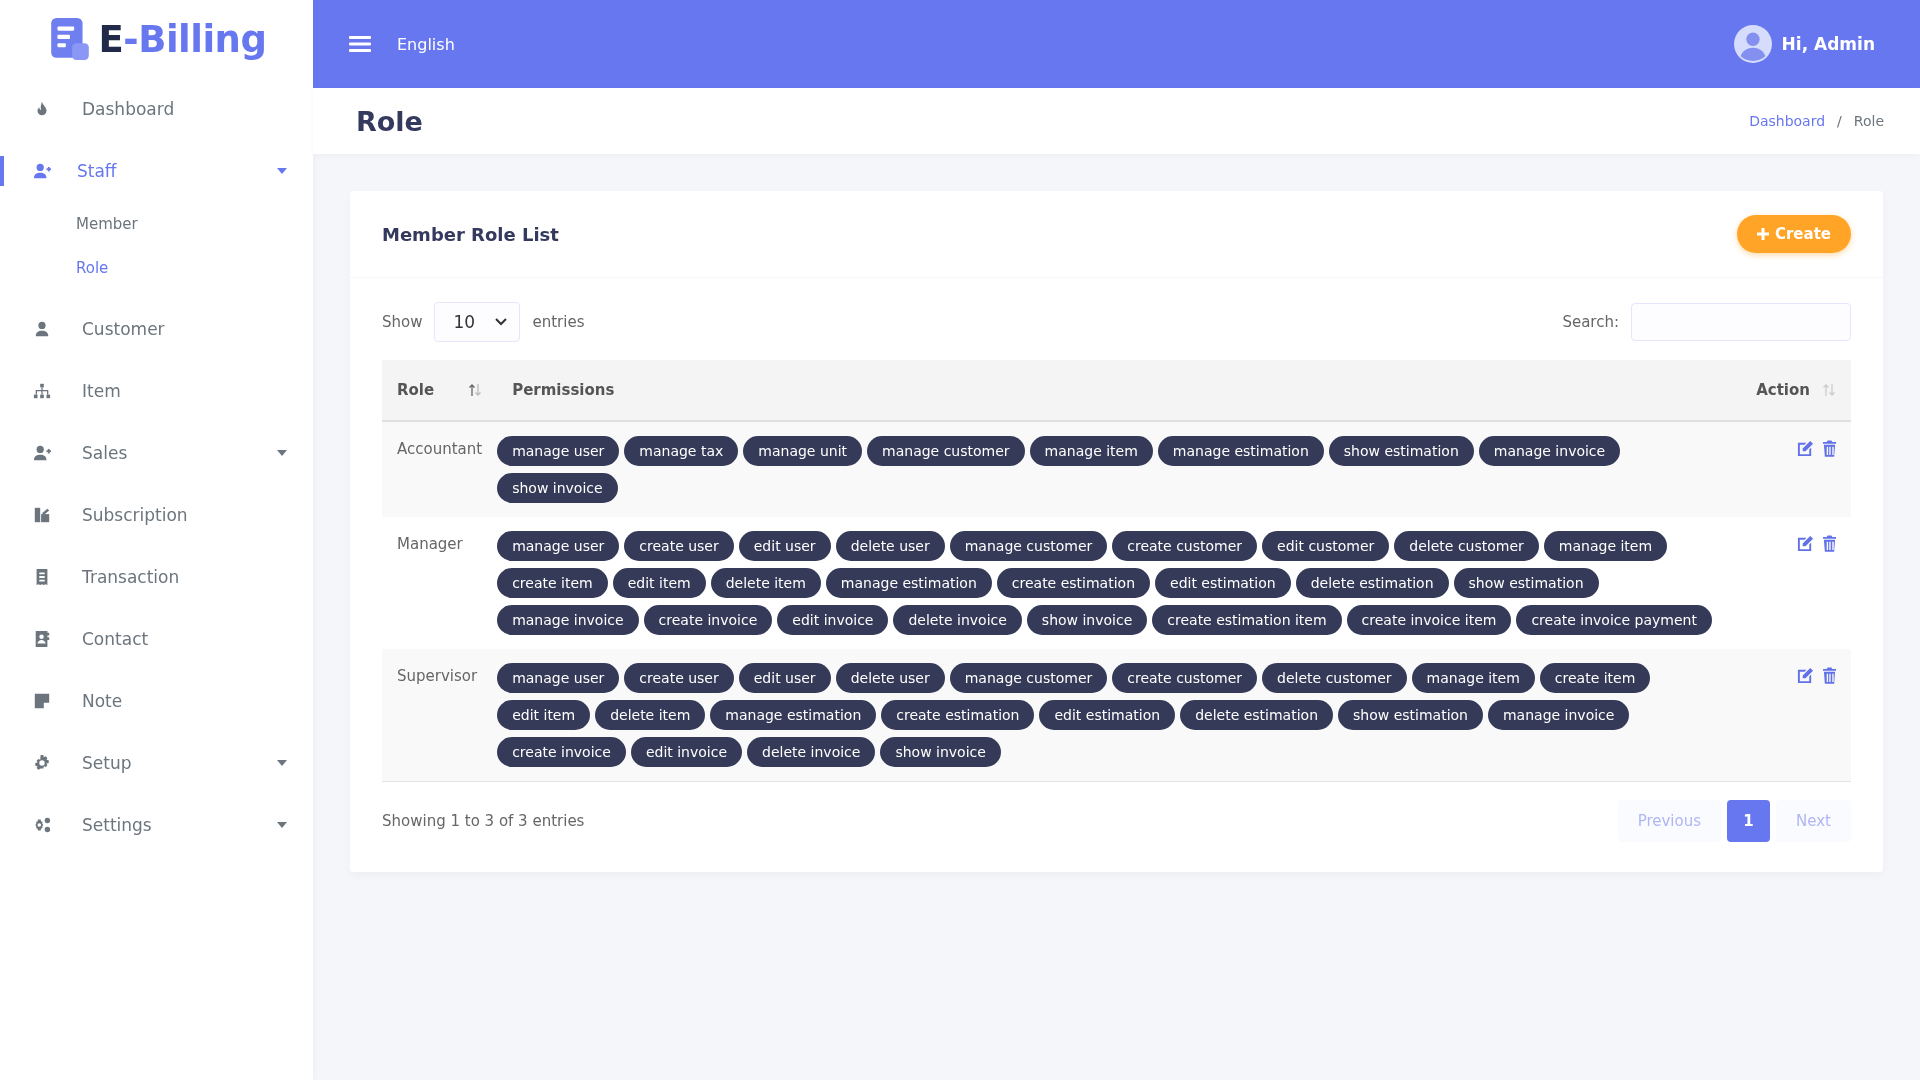  Describe the element at coordinates (1741, 322) in the screenshot. I see `search-field` at that location.